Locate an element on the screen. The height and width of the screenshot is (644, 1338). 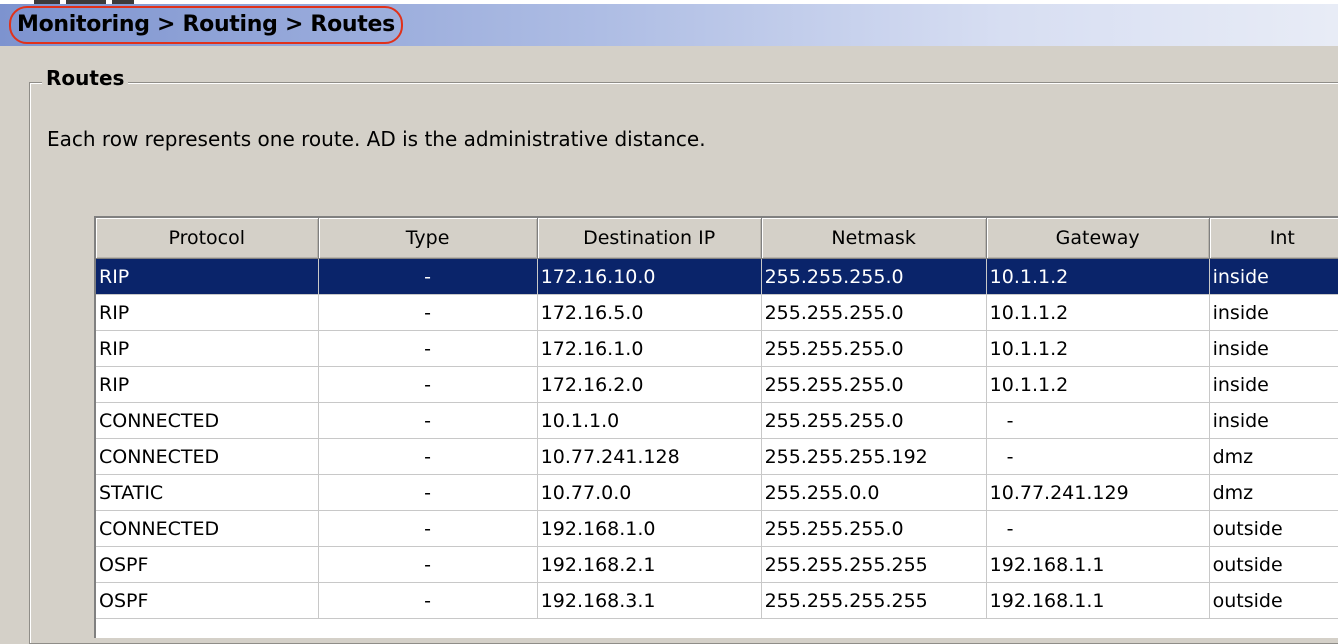
cell-destination-ip: 192.168.2.1 is located at coordinates (649, 564).